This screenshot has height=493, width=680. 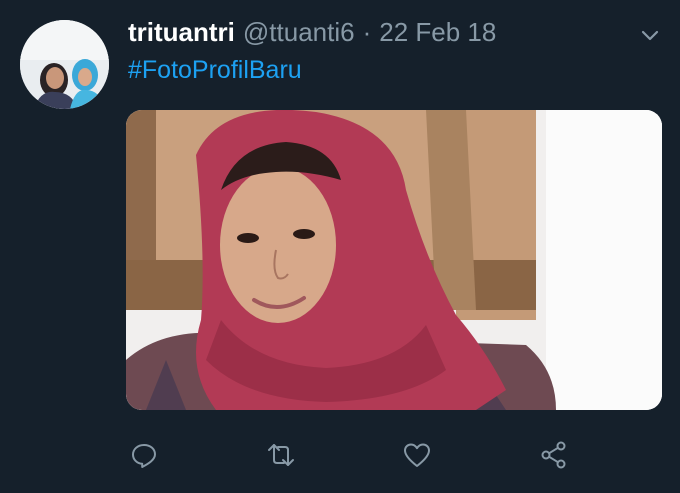 I want to click on display-name: trituantri, so click(x=181, y=32).